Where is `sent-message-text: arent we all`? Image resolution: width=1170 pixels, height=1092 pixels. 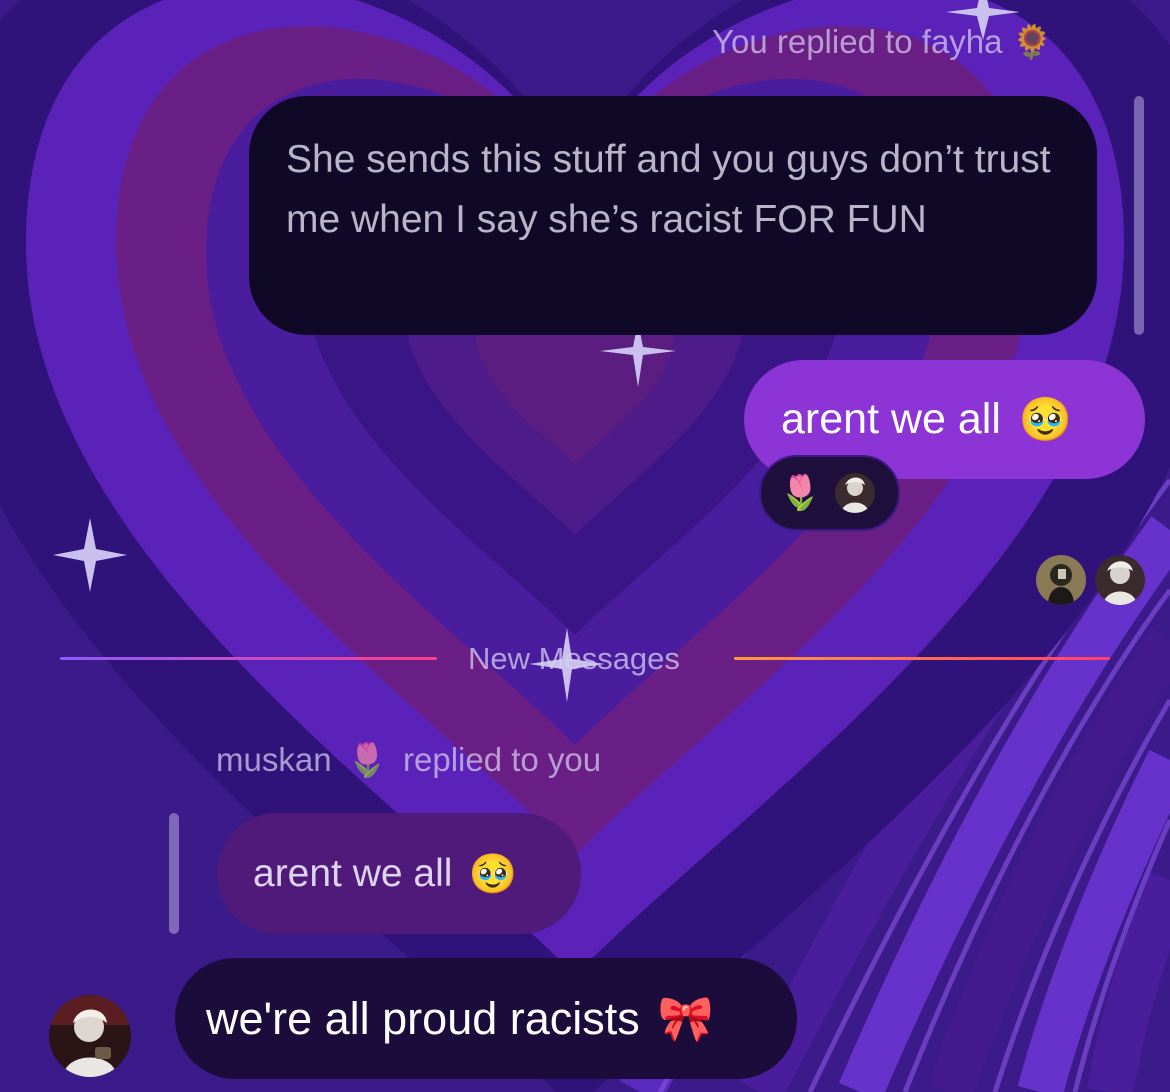 sent-message-text: arent we all is located at coordinates (891, 419).